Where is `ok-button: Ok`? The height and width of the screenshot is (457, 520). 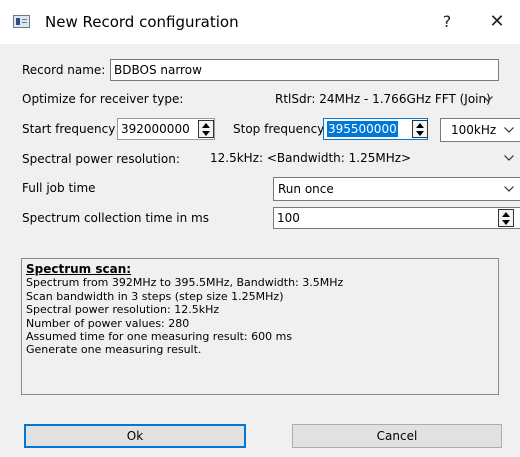
ok-button: Ok is located at coordinates (135, 436).